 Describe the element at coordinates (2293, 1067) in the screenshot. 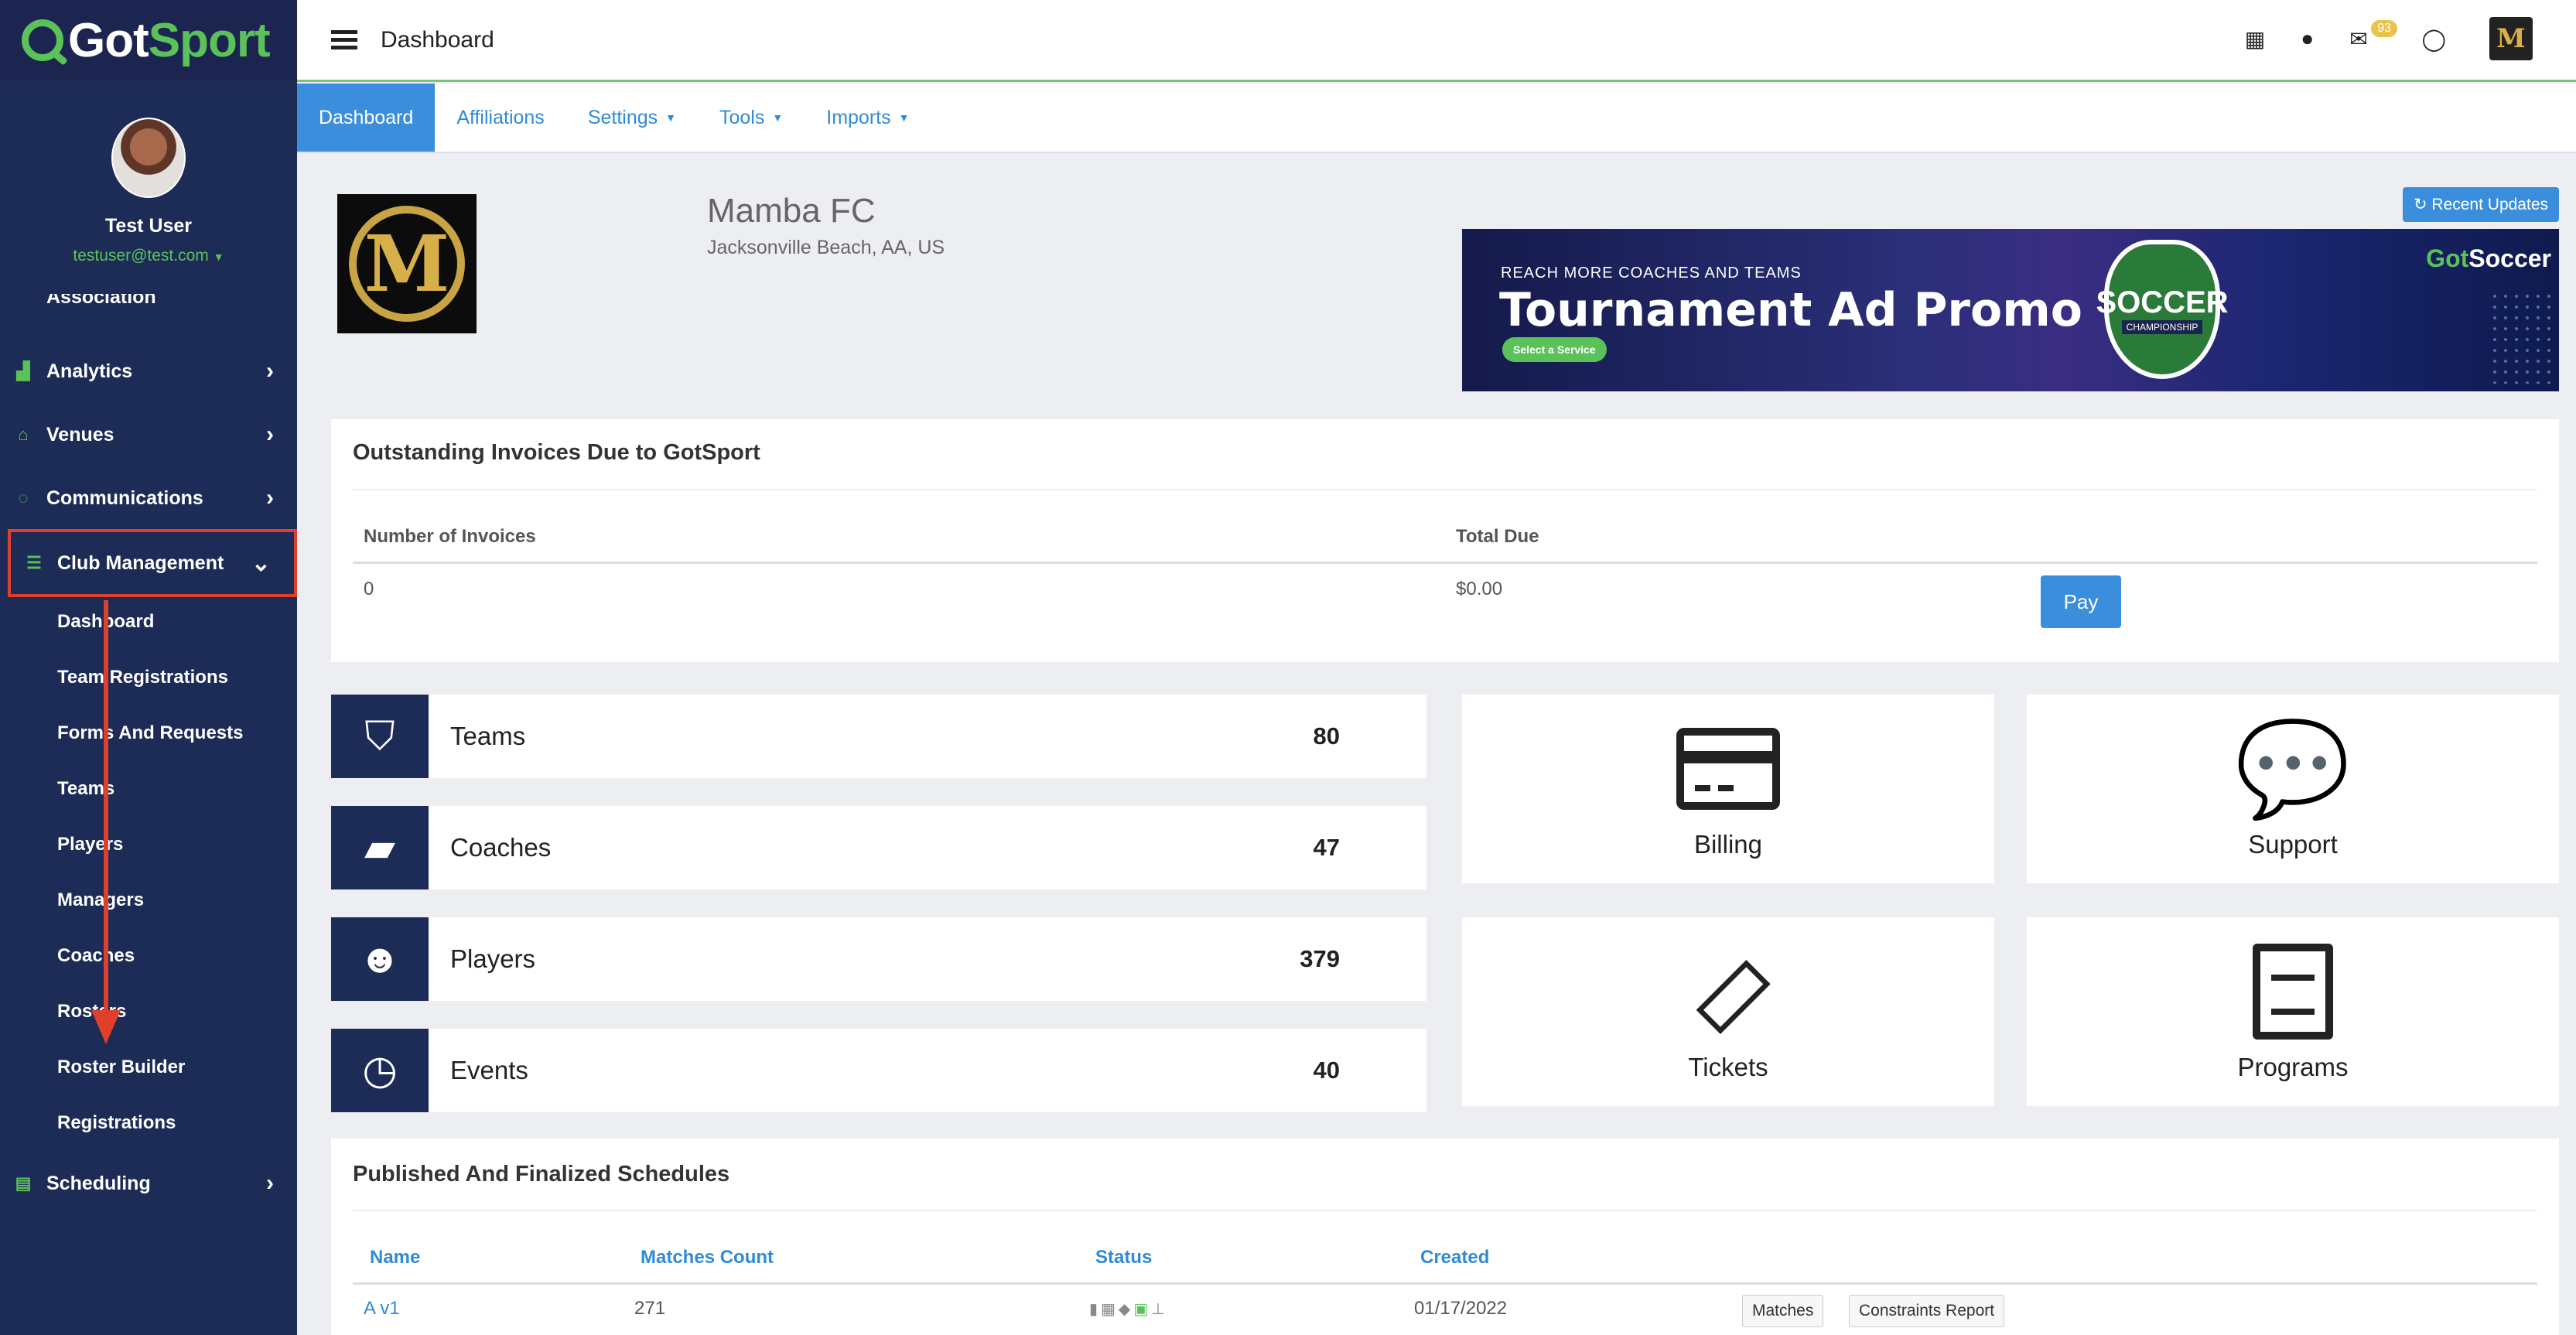

I see `tile-label: Programs` at that location.